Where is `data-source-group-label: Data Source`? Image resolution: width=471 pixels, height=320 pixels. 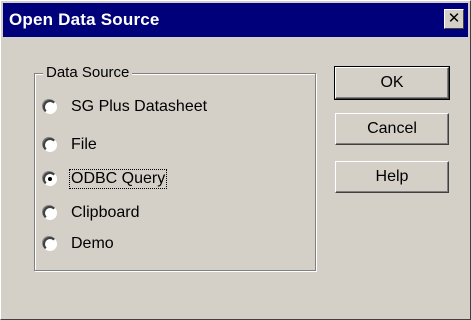 data-source-group-label: Data Source is located at coordinates (88, 72).